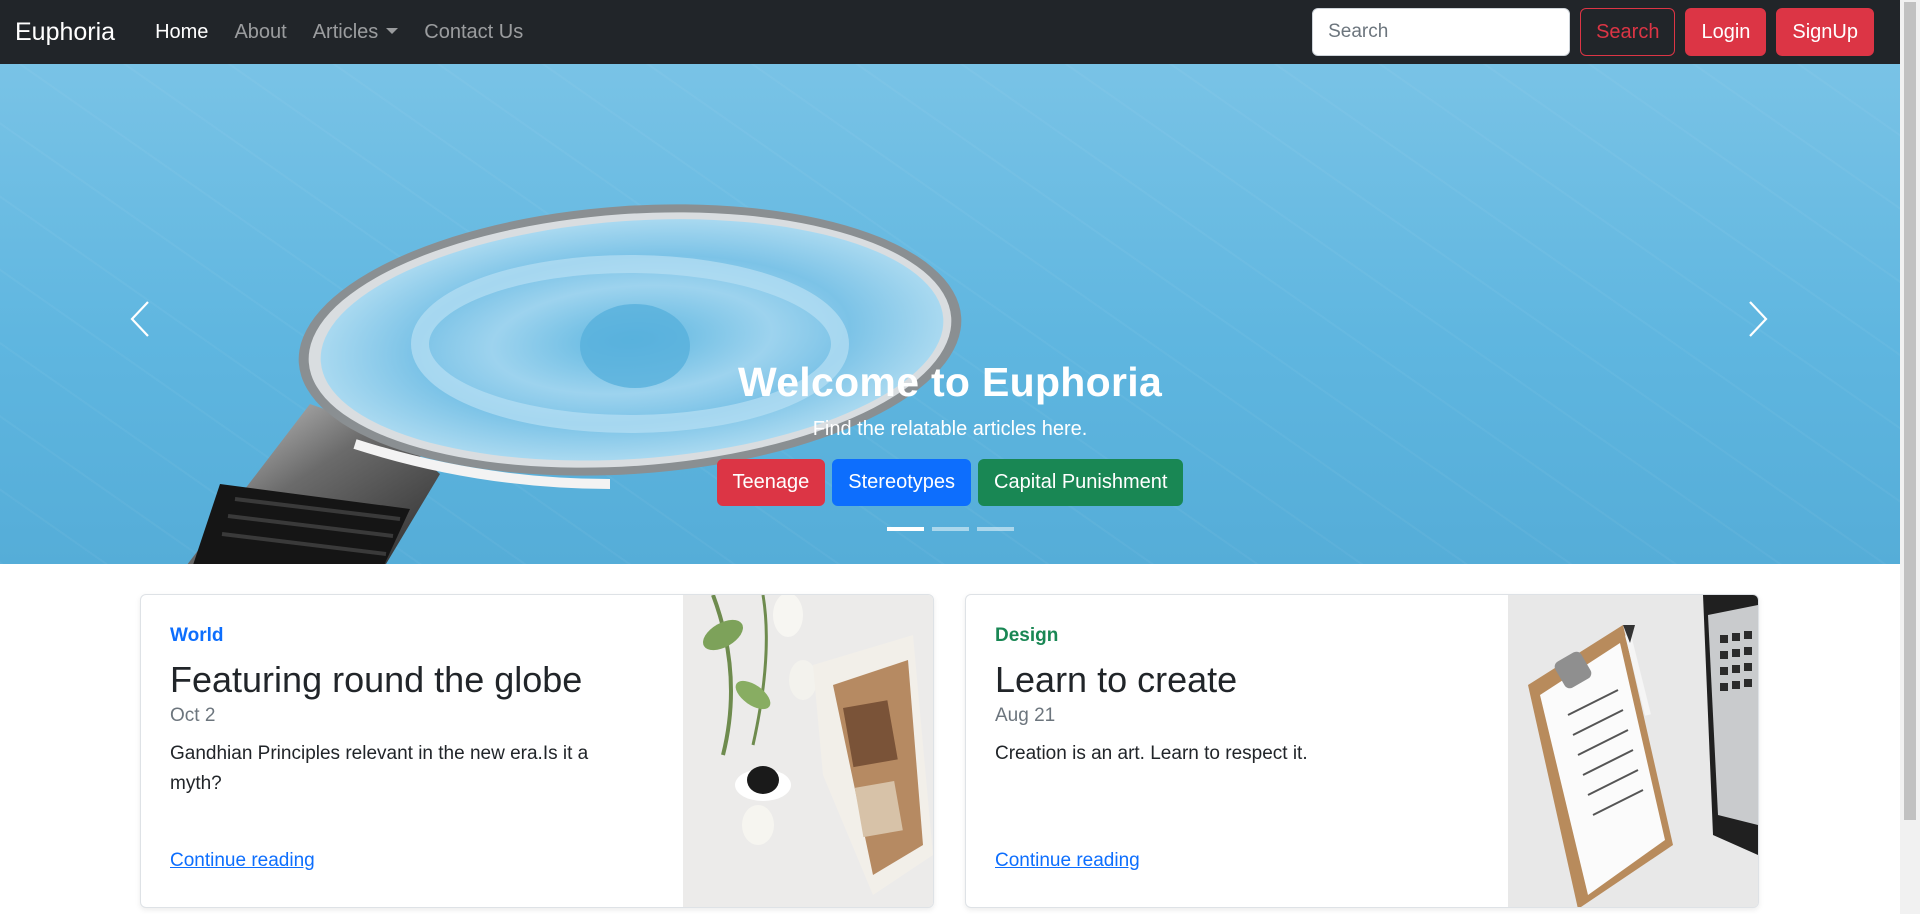 This screenshot has width=1920, height=914. Describe the element at coordinates (902, 482) in the screenshot. I see `stereotypes-button: Stereotypes` at that location.